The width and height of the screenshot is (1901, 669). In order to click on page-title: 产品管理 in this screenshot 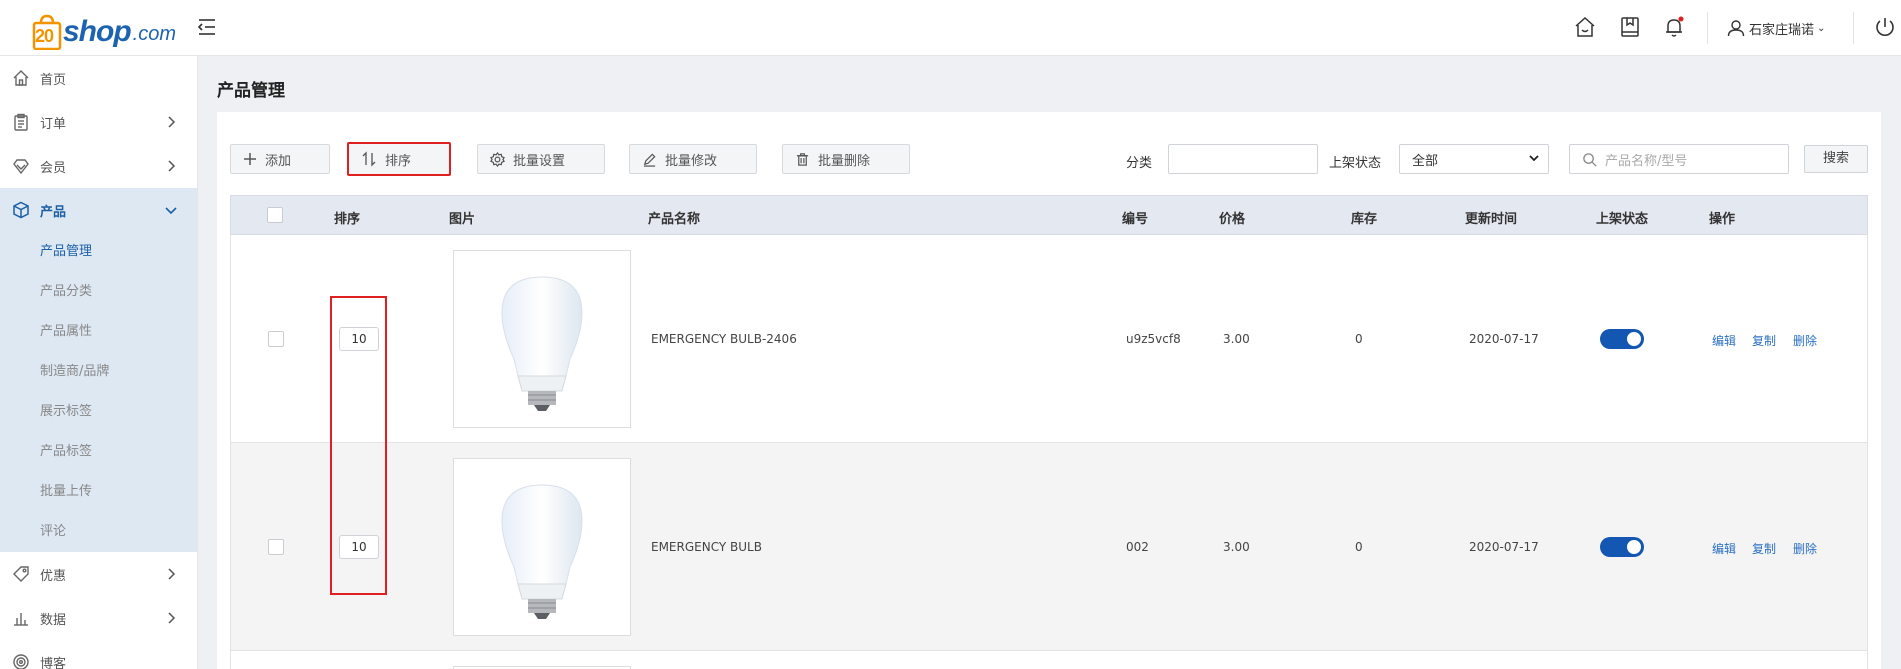, I will do `click(251, 91)`.